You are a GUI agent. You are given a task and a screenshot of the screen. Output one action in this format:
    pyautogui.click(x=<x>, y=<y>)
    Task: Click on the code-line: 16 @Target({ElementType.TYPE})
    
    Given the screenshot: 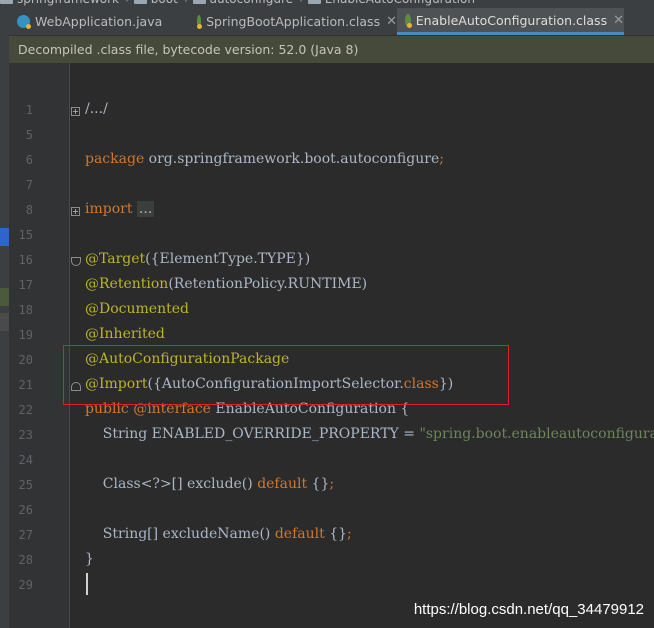 What is the action you would take?
    pyautogui.click(x=331, y=261)
    